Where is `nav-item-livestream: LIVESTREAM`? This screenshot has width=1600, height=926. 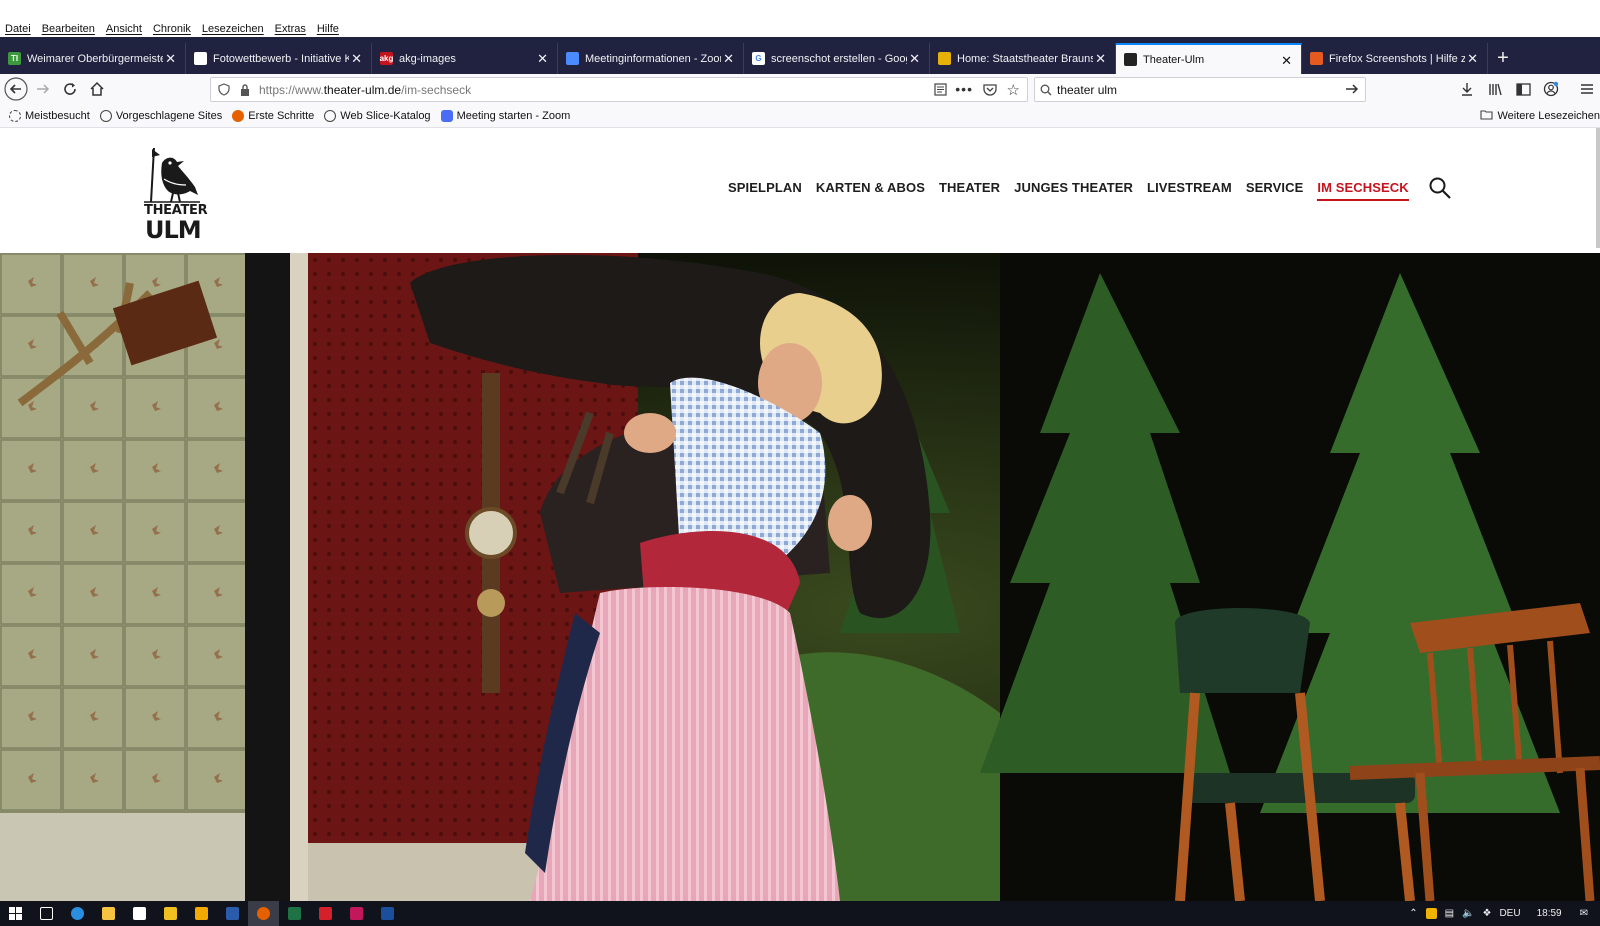
nav-item-livestream: LIVESTREAM is located at coordinates (1189, 190).